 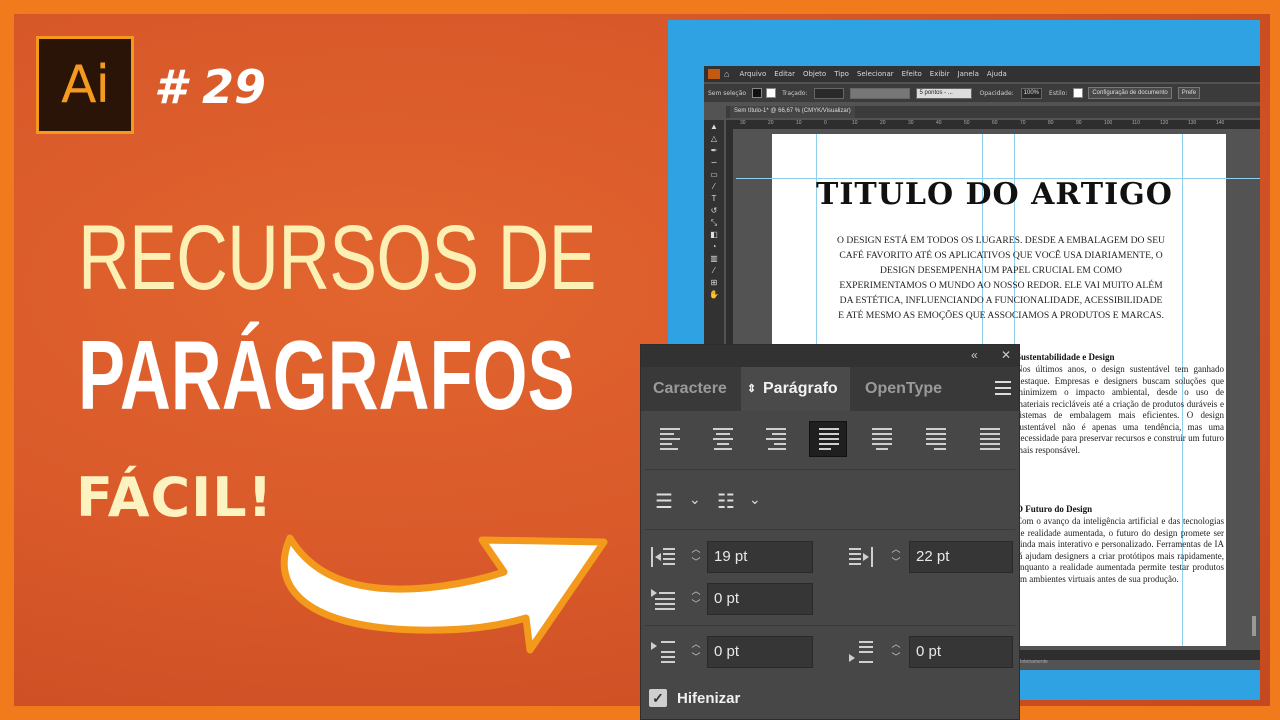 I want to click on curvature-tool-icon: ∽, so click(x=714, y=163).